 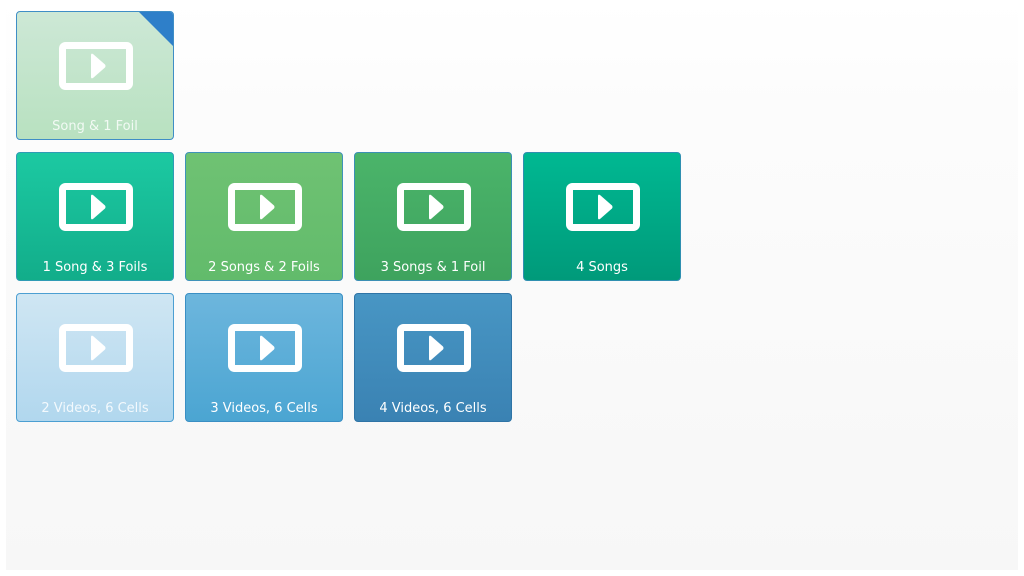 I want to click on layout-tile: 4 Songs, so click(x=602, y=216).